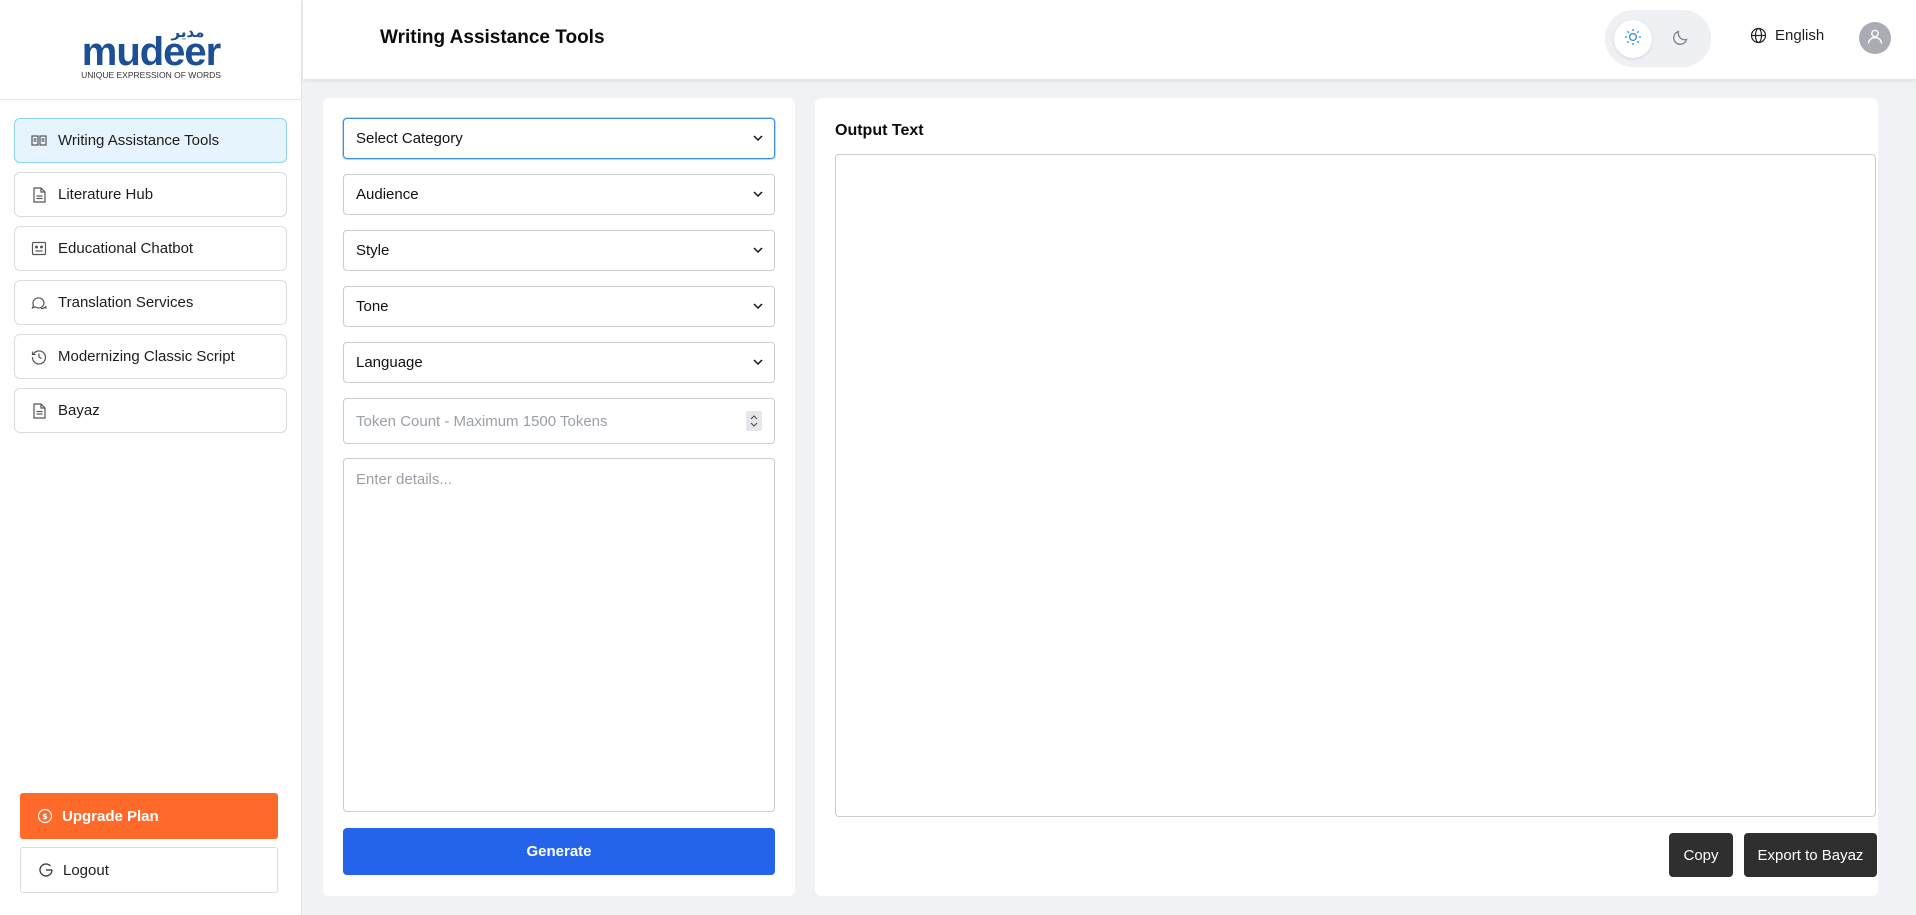 The image size is (1916, 915). What do you see at coordinates (1658, 38) in the screenshot?
I see `theme-toggle` at bounding box center [1658, 38].